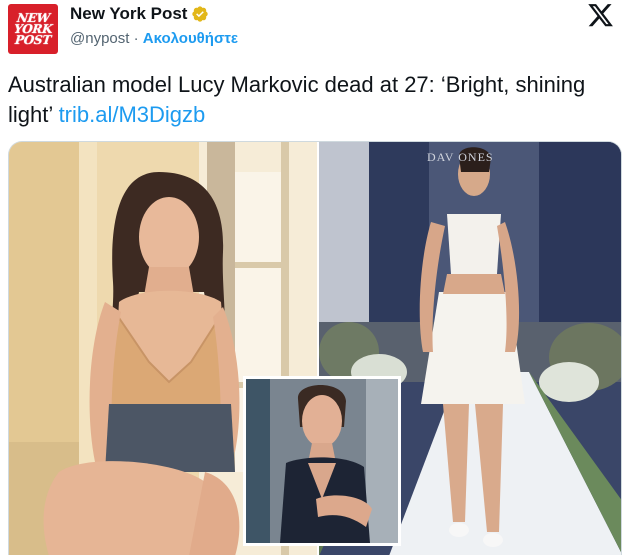 The height and width of the screenshot is (555, 622). I want to click on photo-model-portrait-inset, so click(322, 461).